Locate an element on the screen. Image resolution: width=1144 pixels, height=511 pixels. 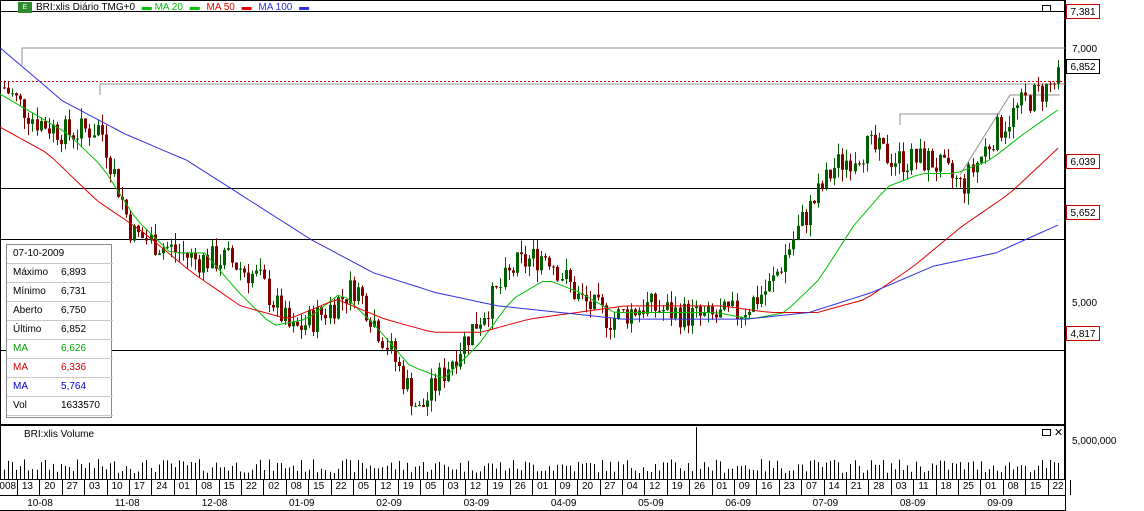
x-month-label: 12-08 is located at coordinates (214, 503).